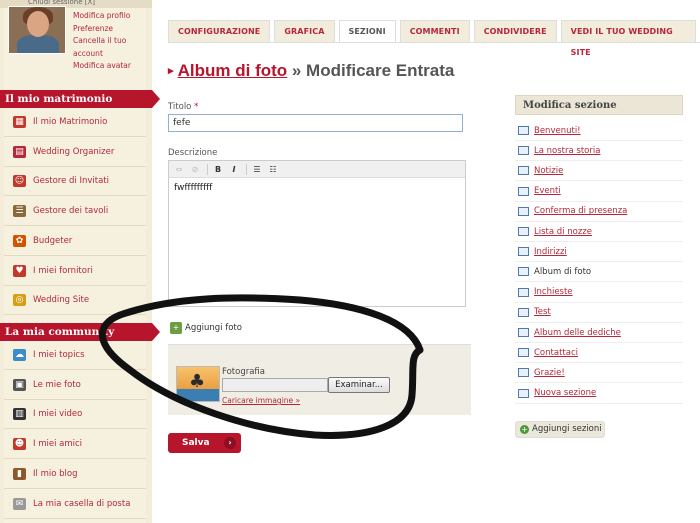  Describe the element at coordinates (195, 169) in the screenshot. I see `unlink-icon: ⊘` at that location.